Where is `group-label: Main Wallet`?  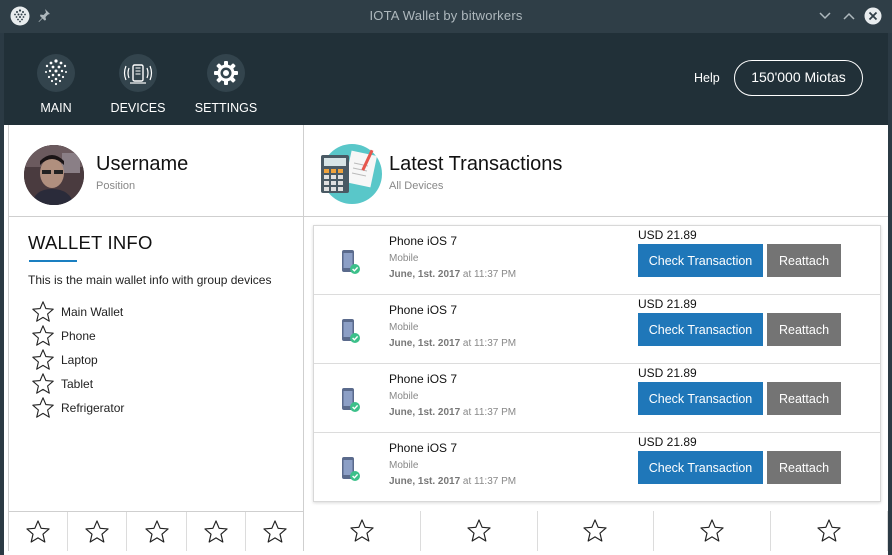
group-label: Main Wallet is located at coordinates (92, 312).